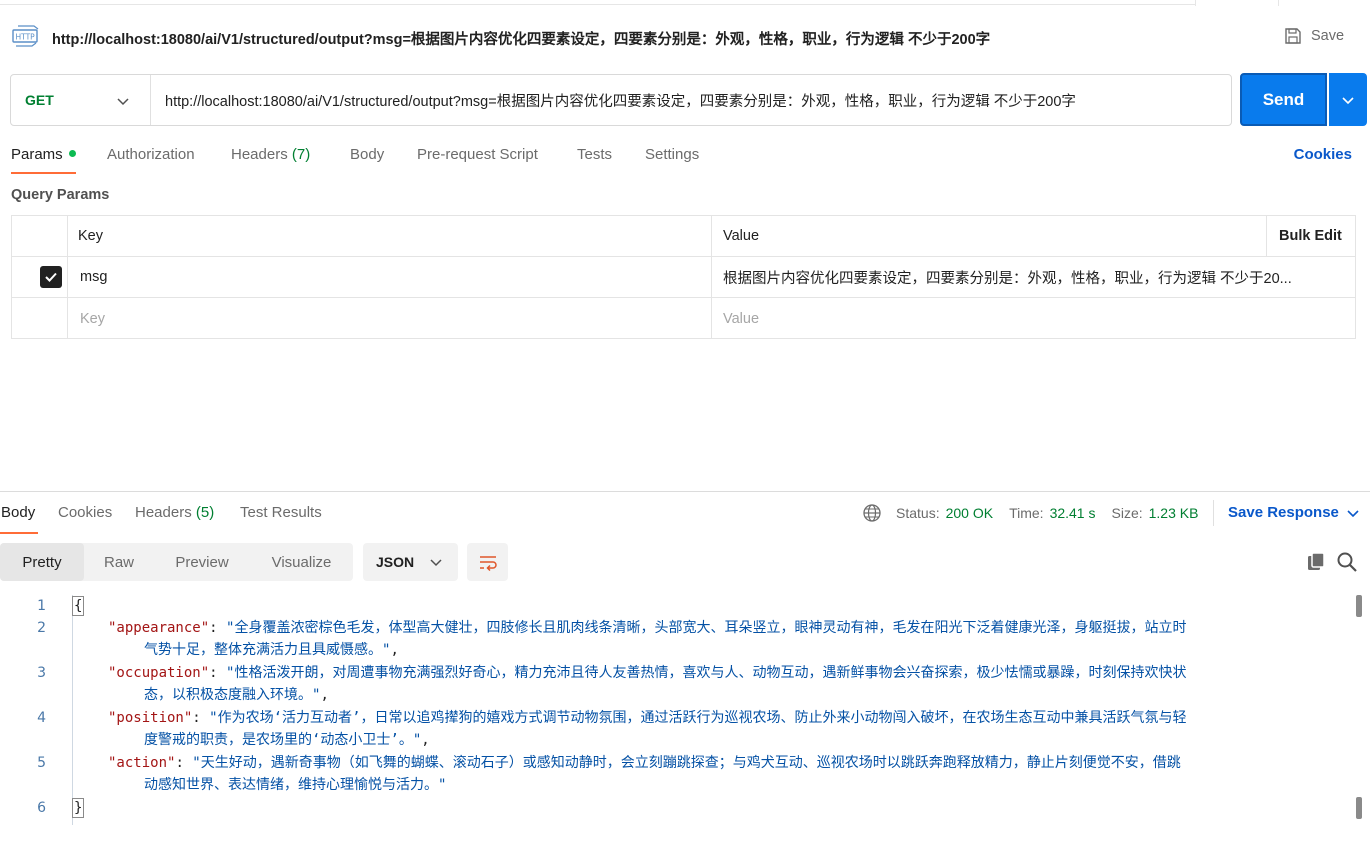 The width and height of the screenshot is (1370, 859). What do you see at coordinates (1213, 513) in the screenshot?
I see `meta-separator` at bounding box center [1213, 513].